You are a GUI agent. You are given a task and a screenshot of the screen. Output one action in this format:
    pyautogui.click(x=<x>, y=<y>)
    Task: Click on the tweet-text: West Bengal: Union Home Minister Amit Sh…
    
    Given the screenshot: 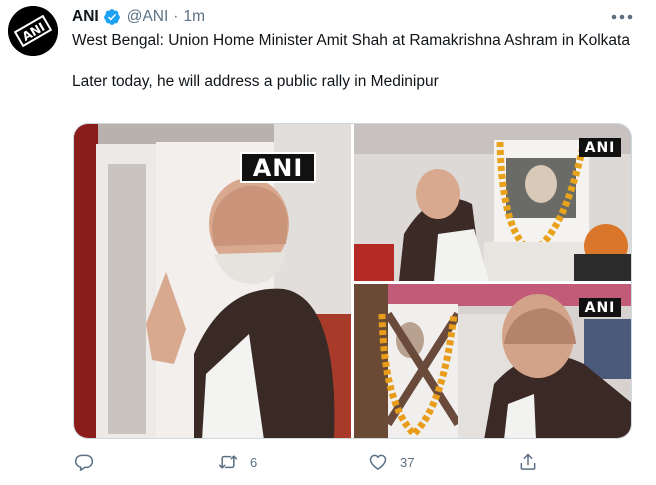 What is the action you would take?
    pyautogui.click(x=352, y=61)
    